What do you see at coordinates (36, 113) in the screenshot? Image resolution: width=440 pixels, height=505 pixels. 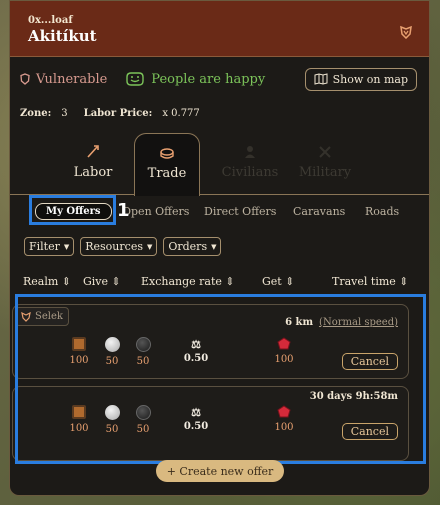 I see `zone-label: Zone:` at bounding box center [36, 113].